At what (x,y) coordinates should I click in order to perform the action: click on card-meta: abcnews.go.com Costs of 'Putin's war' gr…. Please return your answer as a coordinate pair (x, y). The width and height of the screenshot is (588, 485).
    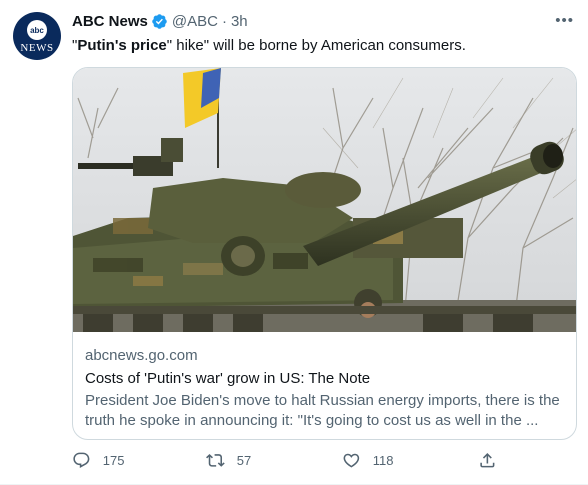
    Looking at the image, I should click on (324, 388).